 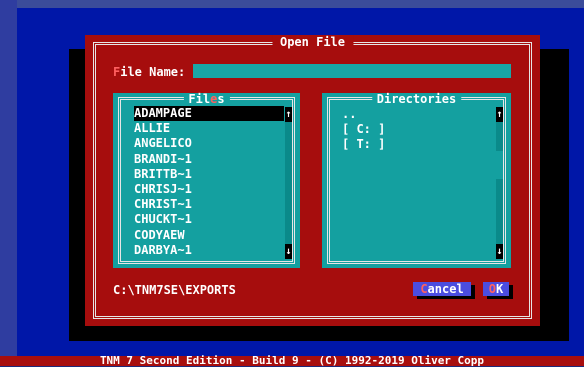 I want to click on files-title-hotkey: e, so click(x=214, y=99).